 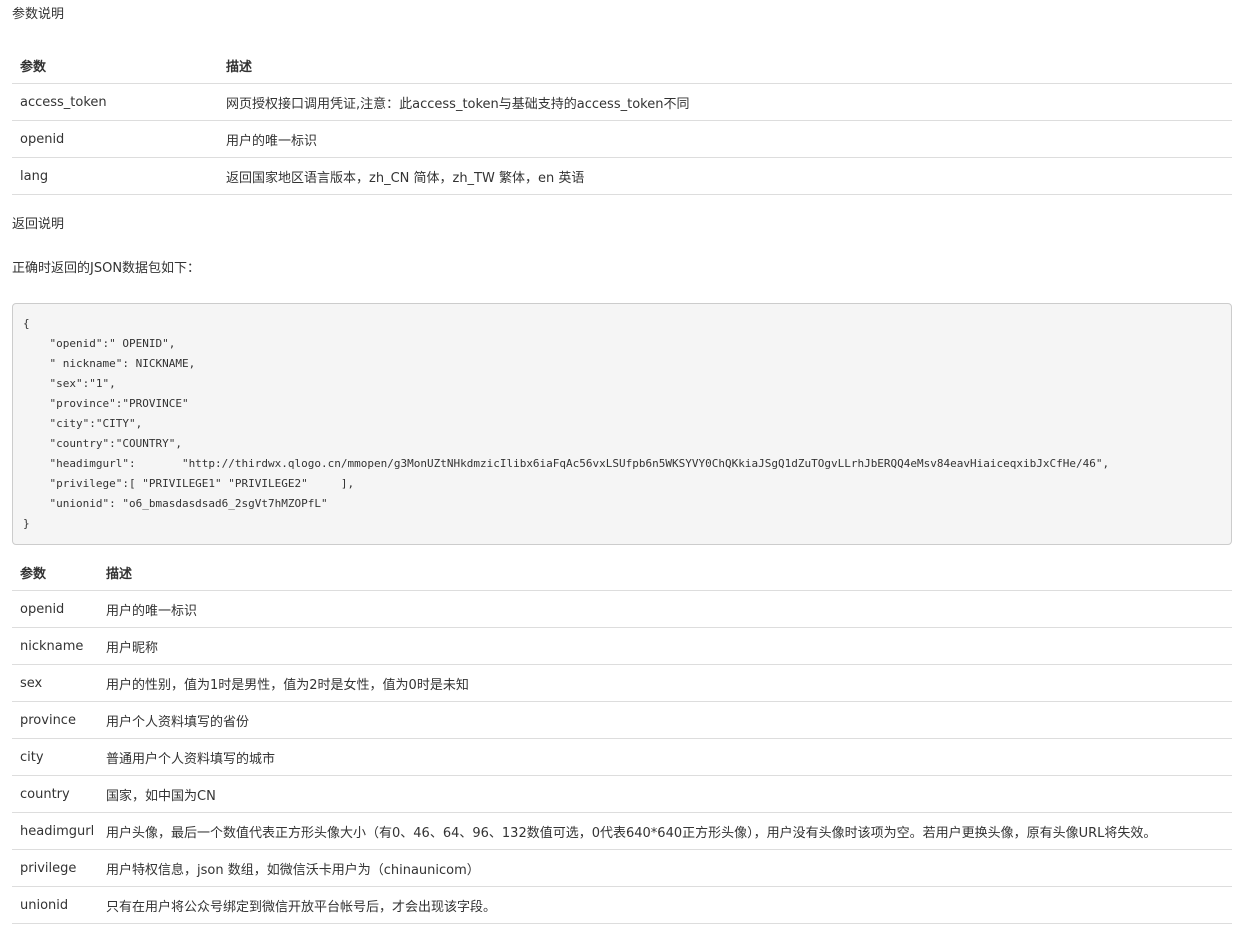 What do you see at coordinates (69, 383) in the screenshot?
I see `code-line: "sex":"1",` at bounding box center [69, 383].